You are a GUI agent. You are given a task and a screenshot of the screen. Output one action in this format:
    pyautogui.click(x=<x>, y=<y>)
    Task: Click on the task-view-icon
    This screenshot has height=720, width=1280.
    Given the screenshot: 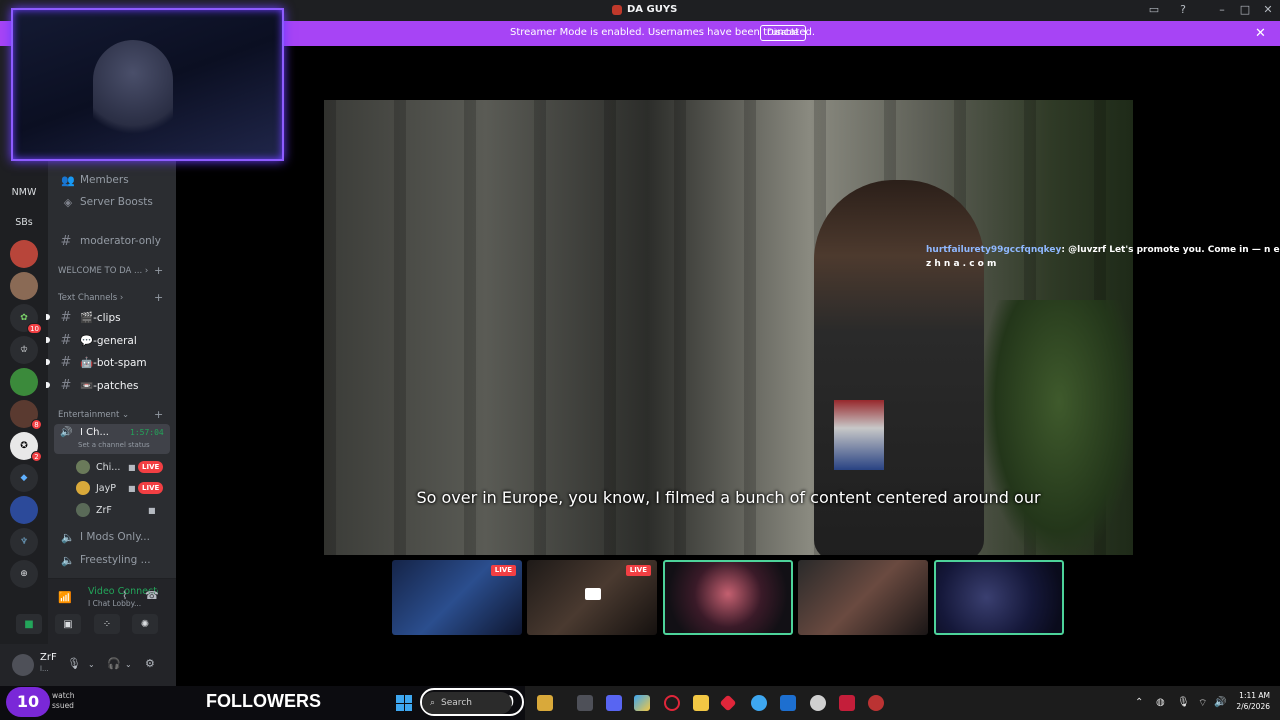 What is the action you would take?
    pyautogui.click(x=585, y=703)
    